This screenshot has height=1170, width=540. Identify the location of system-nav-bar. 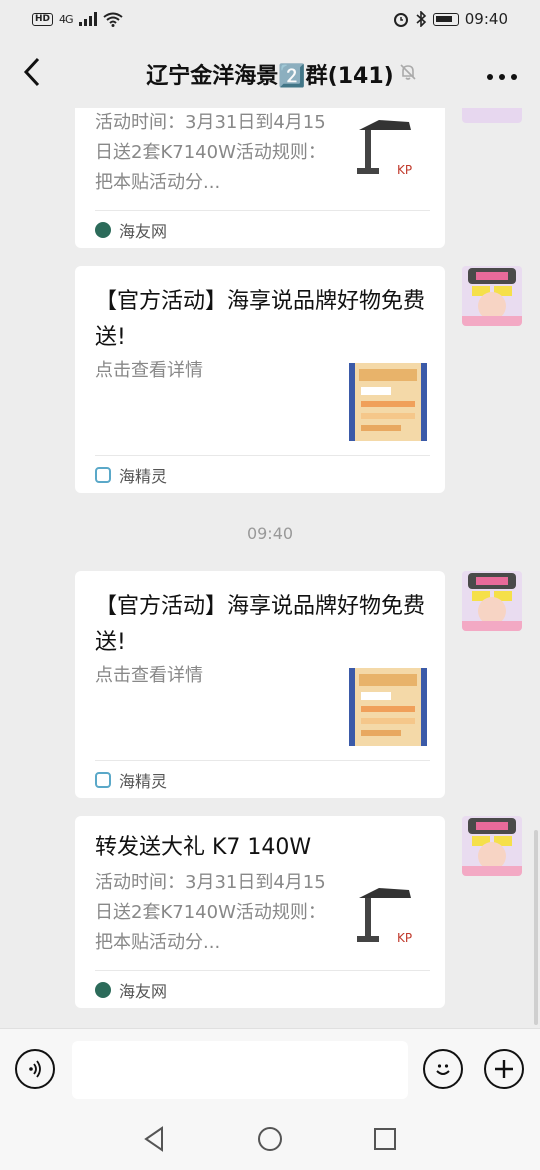
(270, 1138).